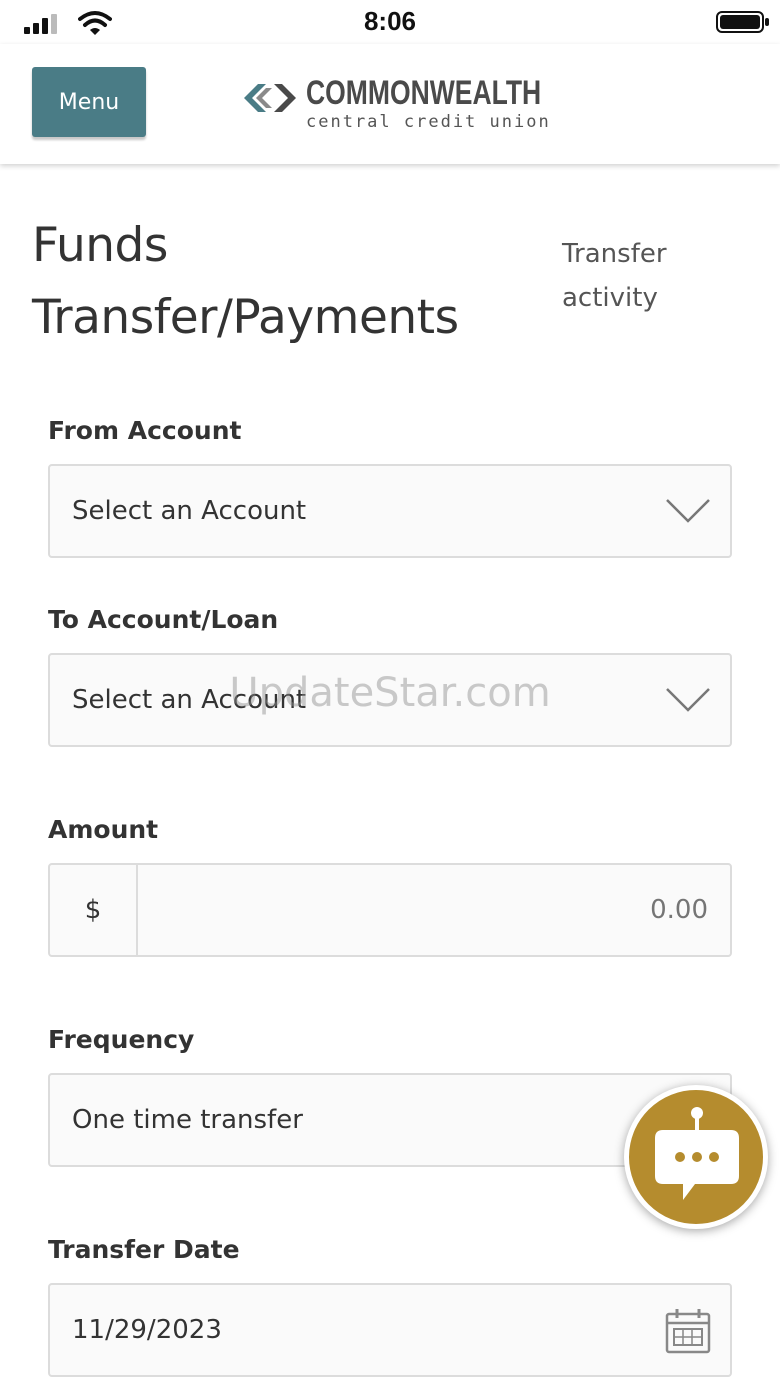 The height and width of the screenshot is (1387, 780). Describe the element at coordinates (89, 102) in the screenshot. I see `menu-button: Menu` at that location.